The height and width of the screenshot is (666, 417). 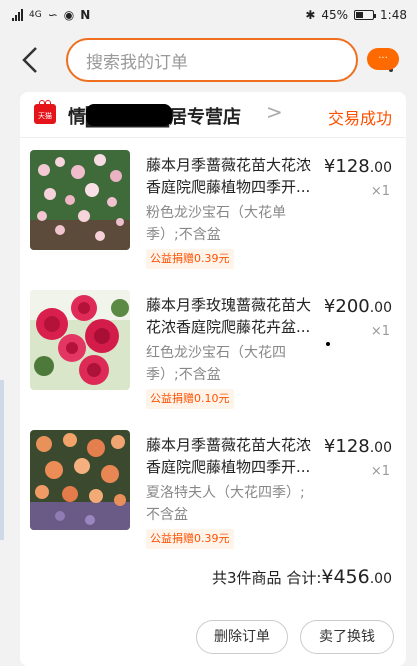 I want to click on charity-tag: 公益捐赠0.10元, so click(x=190, y=399).